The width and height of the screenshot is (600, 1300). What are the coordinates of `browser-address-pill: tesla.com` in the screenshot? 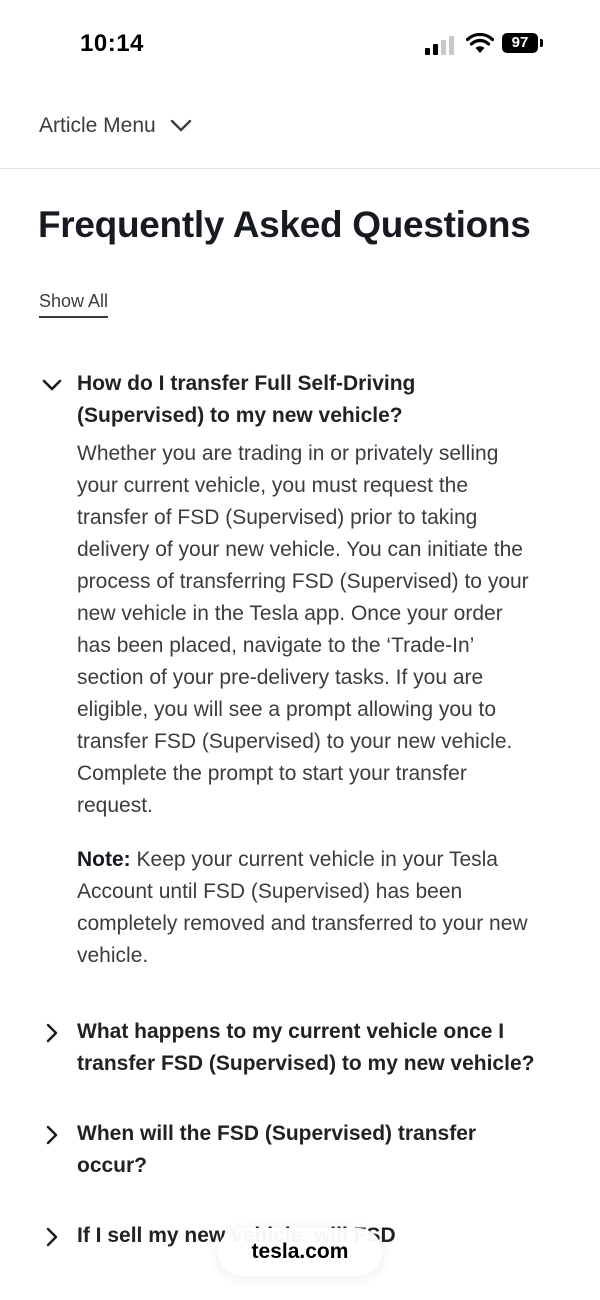 It's located at (300, 1252).